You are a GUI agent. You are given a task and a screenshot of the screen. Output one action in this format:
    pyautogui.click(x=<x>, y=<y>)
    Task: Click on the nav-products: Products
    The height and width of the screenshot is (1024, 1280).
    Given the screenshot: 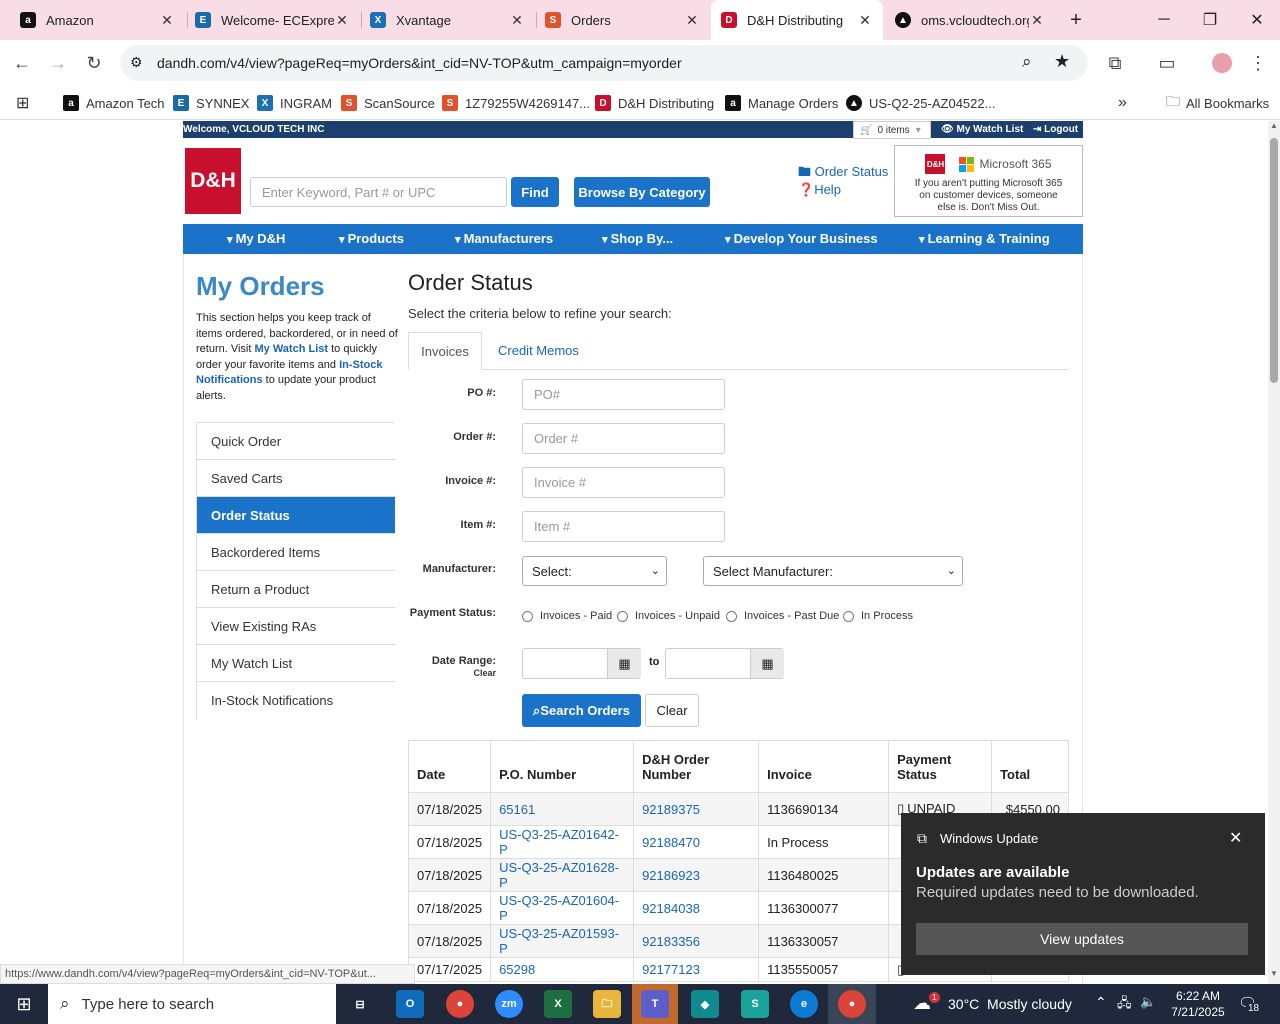 What is the action you would take?
    pyautogui.click(x=371, y=238)
    